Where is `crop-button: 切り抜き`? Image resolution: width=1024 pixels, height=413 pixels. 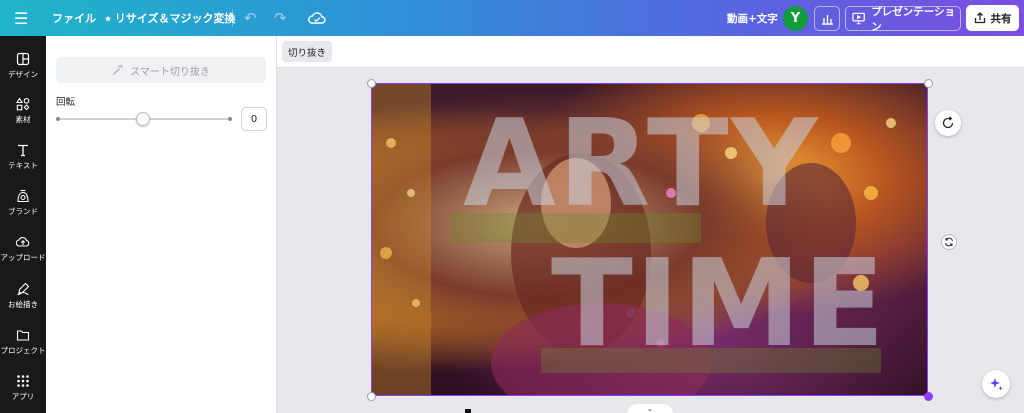 crop-button: 切り抜き is located at coordinates (307, 51).